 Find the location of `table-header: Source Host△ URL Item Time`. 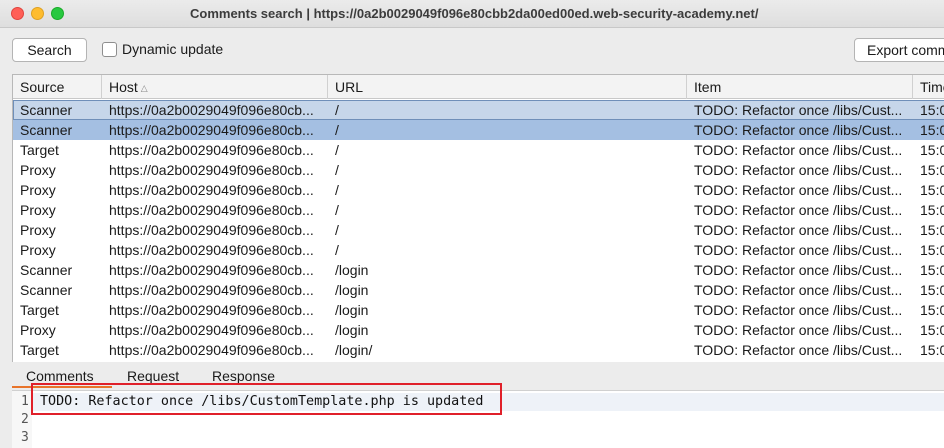

table-header: Source Host△ URL Item Time is located at coordinates (478, 87).